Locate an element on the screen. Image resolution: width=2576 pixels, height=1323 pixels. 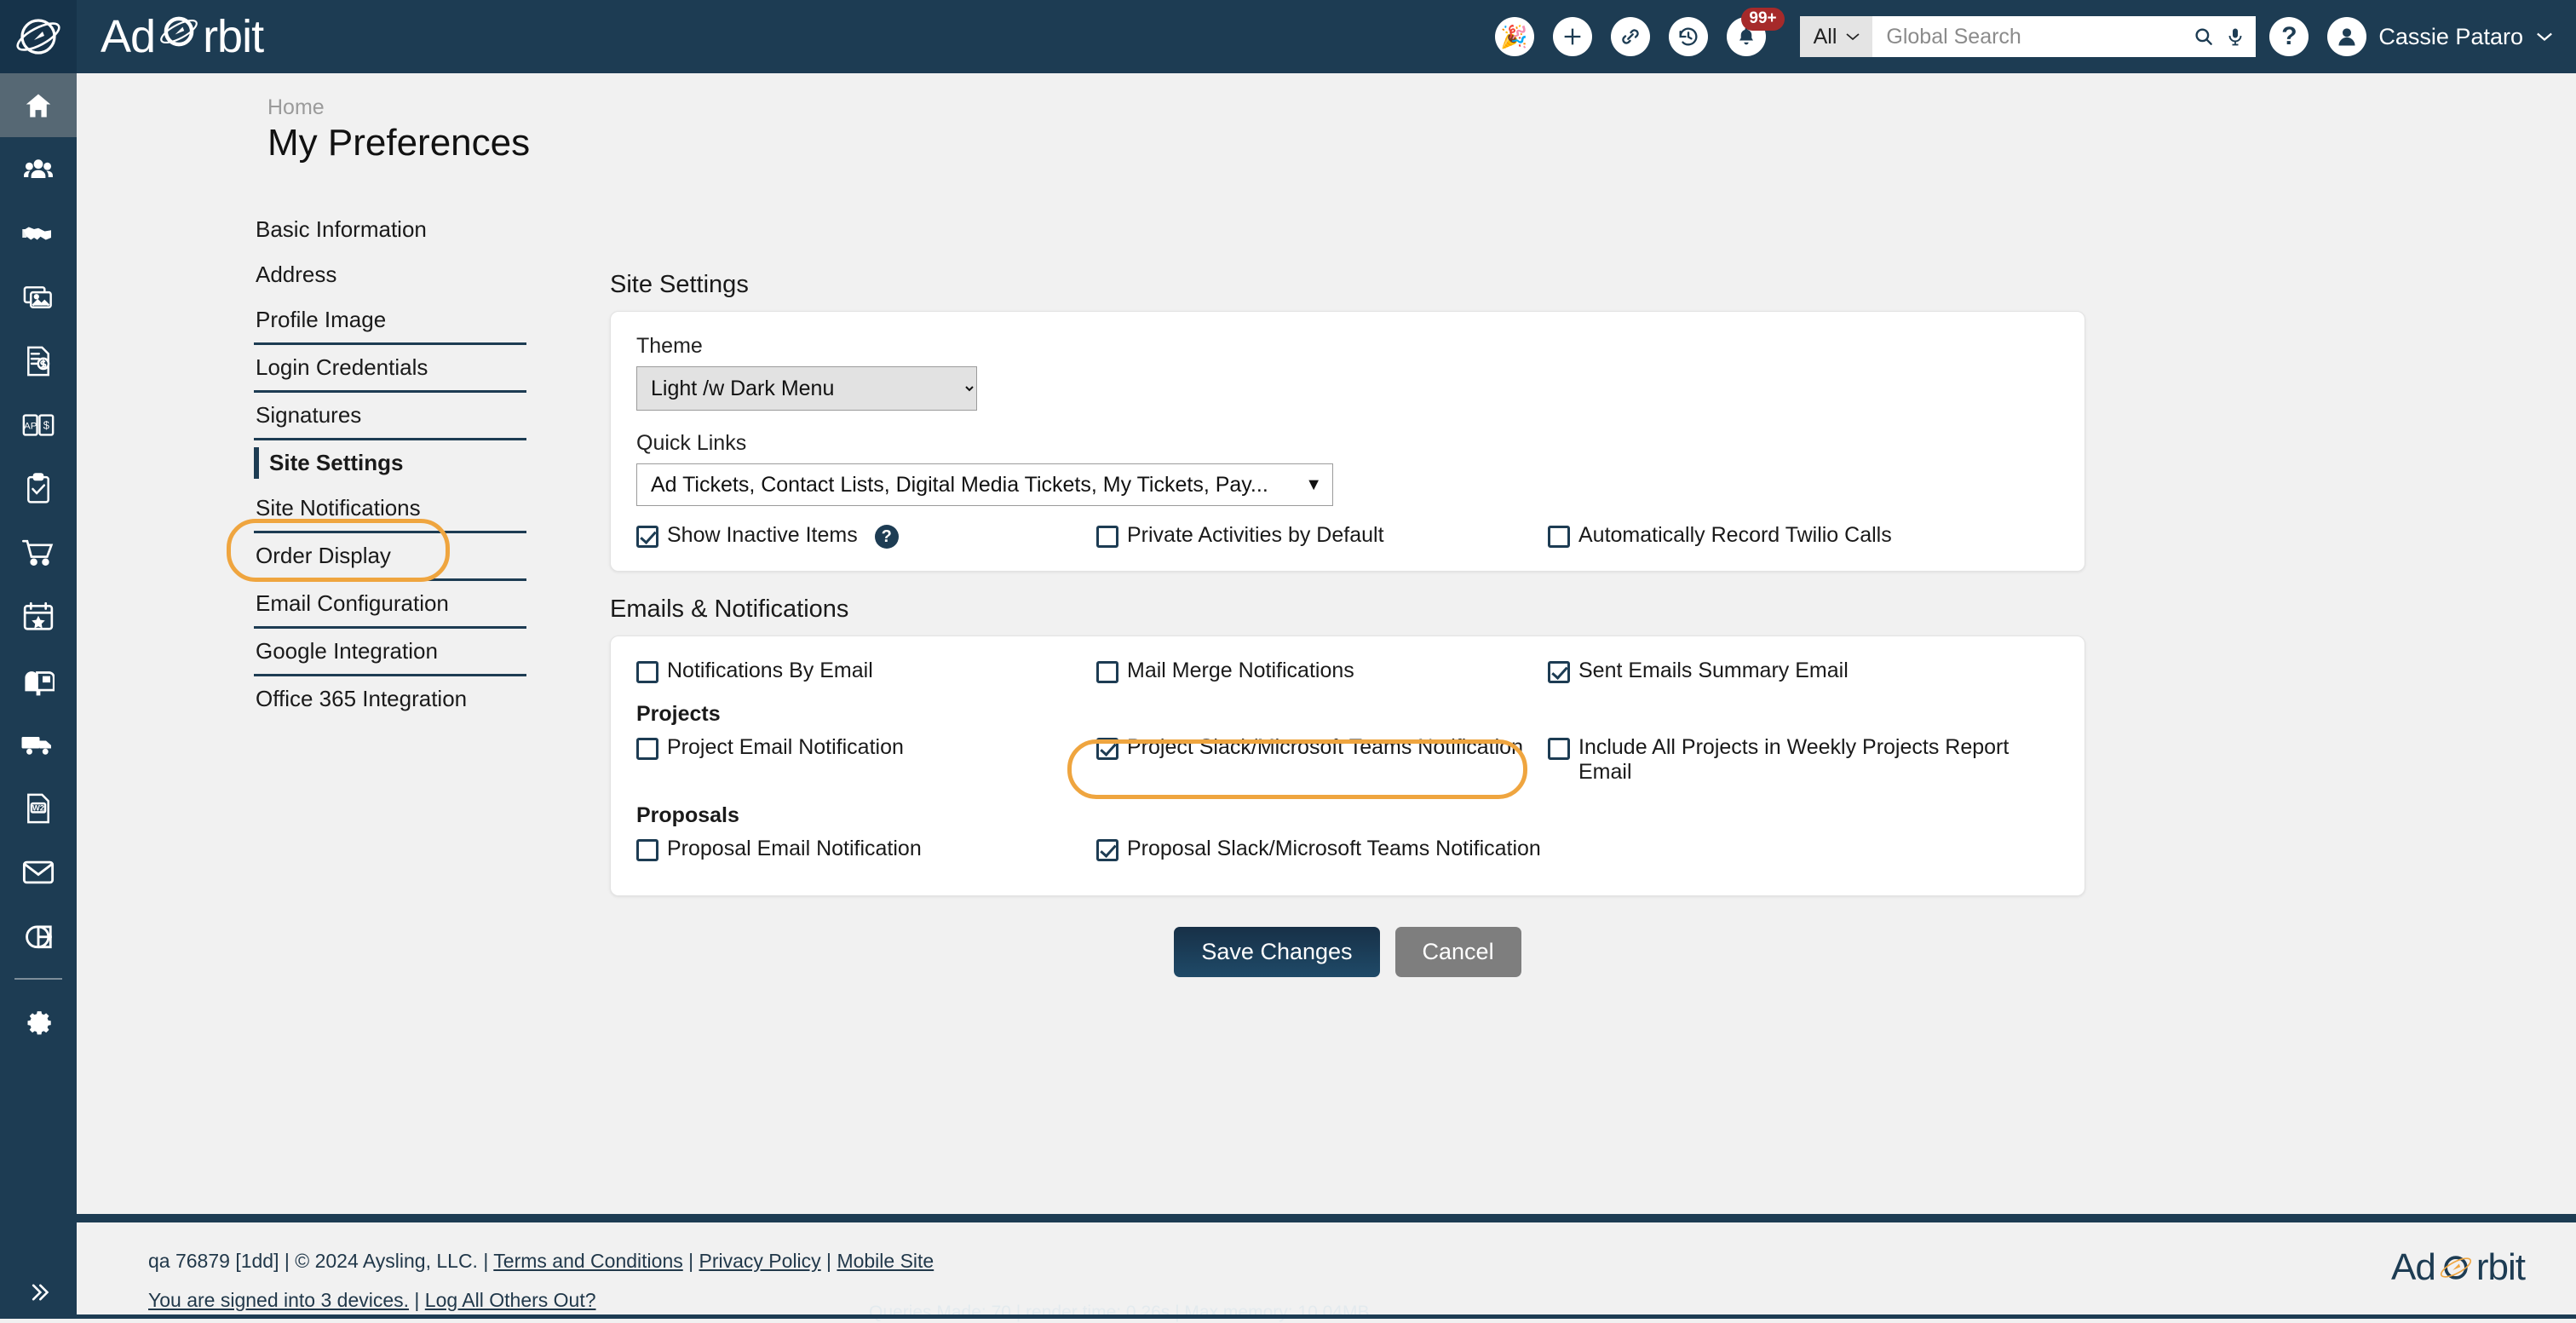
recent-history-icon is located at coordinates (1688, 36).